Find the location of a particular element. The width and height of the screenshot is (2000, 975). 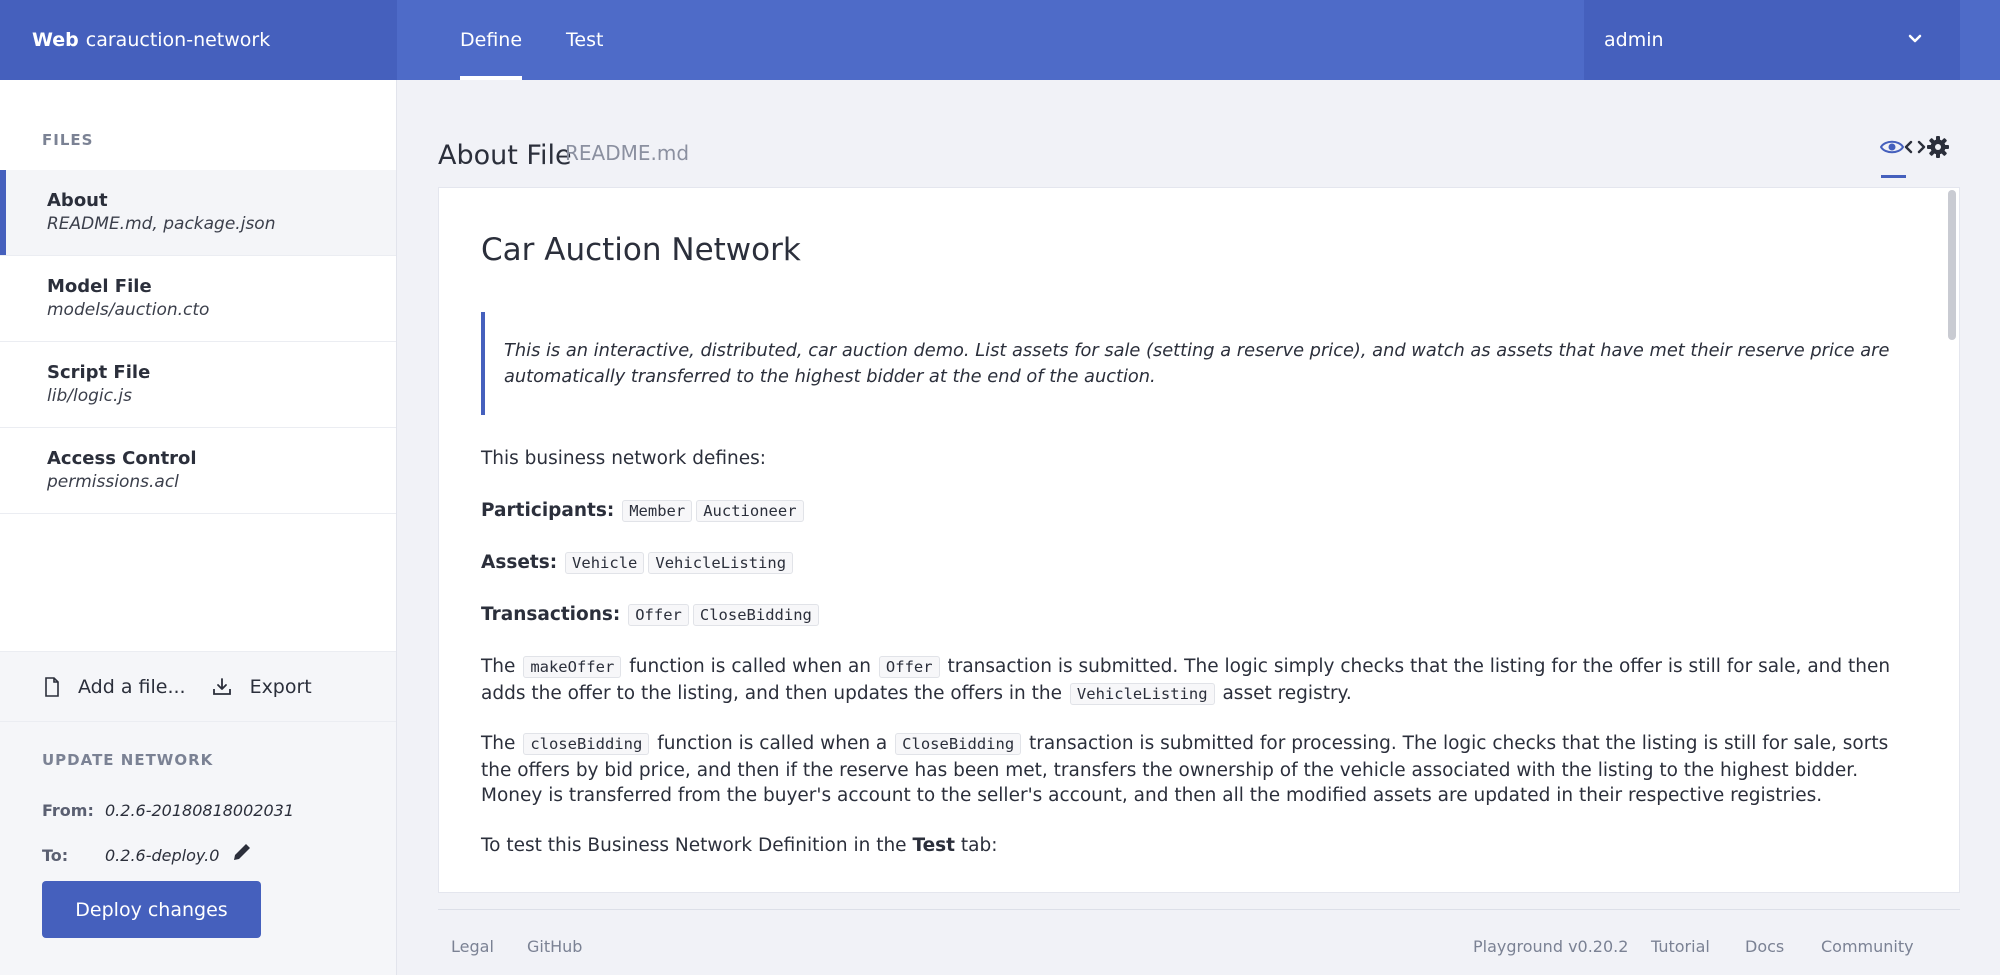

file-path: README.md, package.json is located at coordinates (161, 224).